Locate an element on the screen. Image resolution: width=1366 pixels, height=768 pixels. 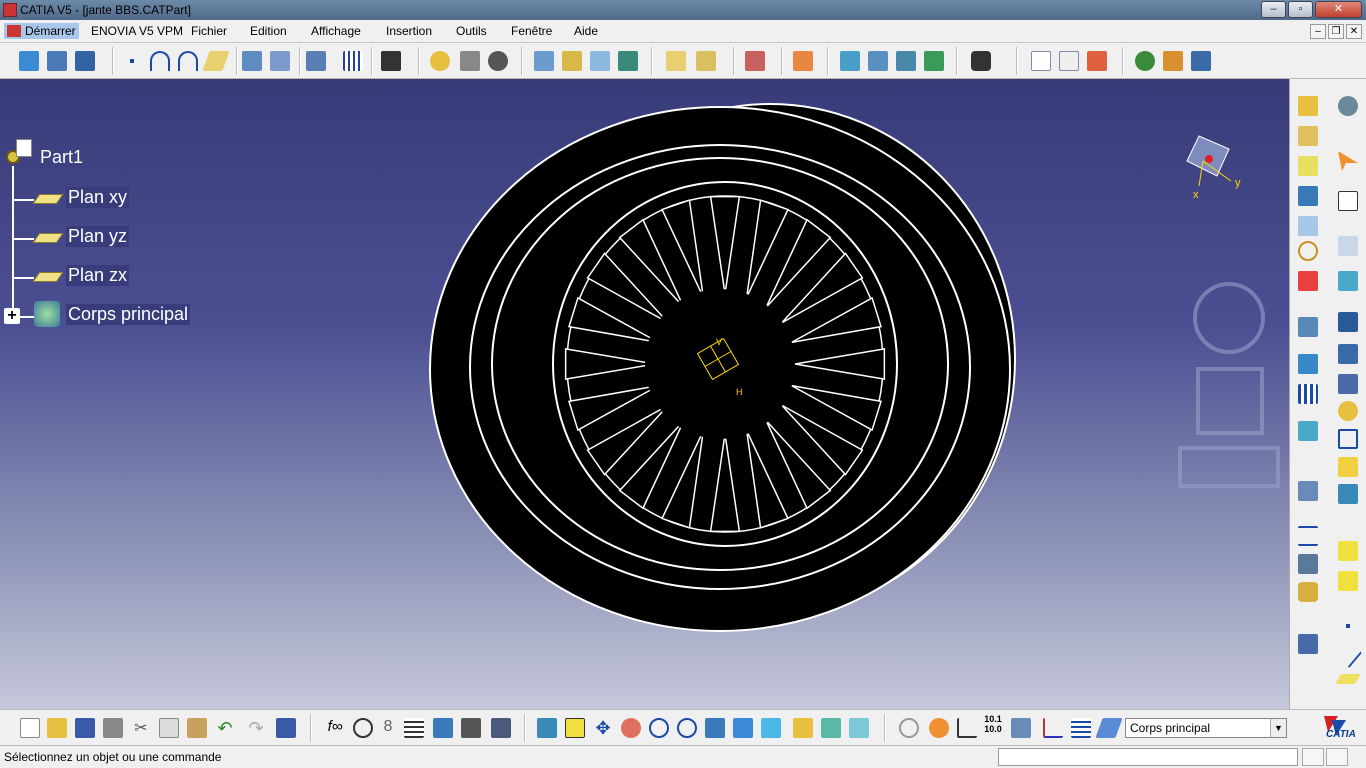
rib-icon is located at coordinates (1308, 281).